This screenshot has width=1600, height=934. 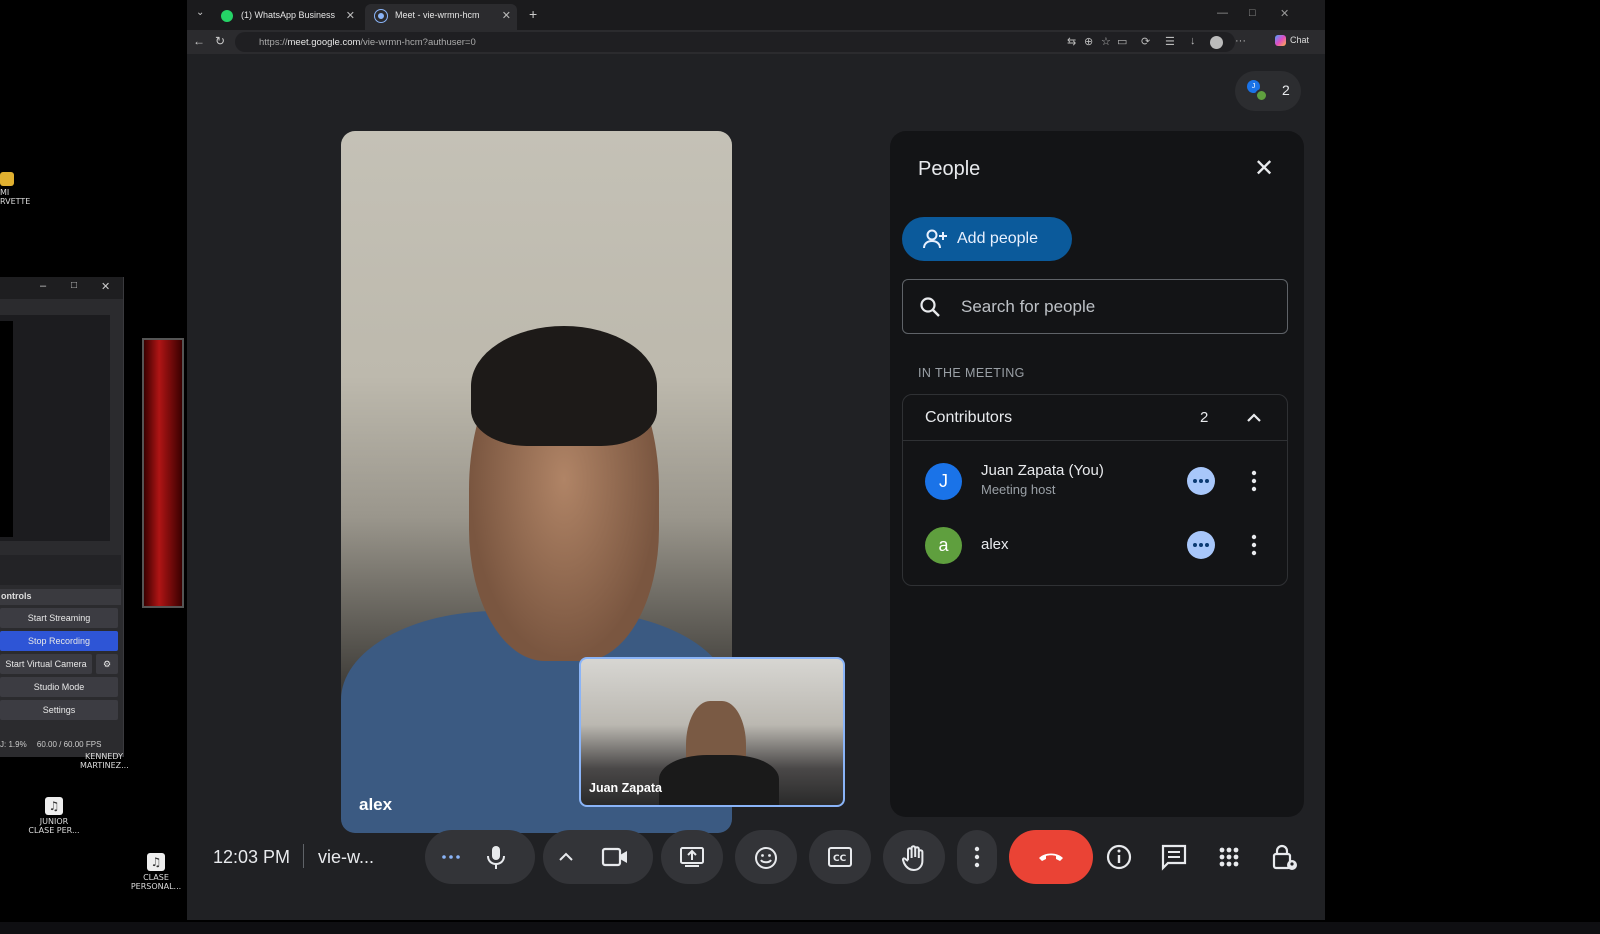 What do you see at coordinates (59, 687) in the screenshot?
I see `studio-mode-button: Studio Mode` at bounding box center [59, 687].